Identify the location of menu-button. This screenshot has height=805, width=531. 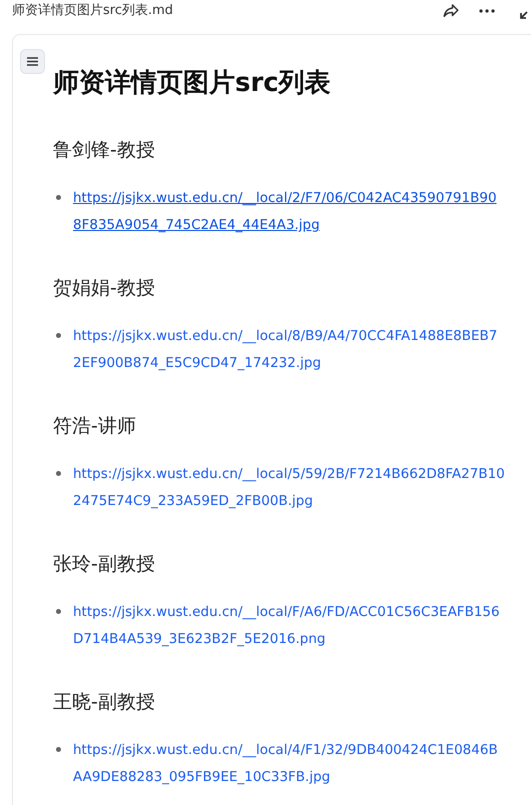
(32, 61).